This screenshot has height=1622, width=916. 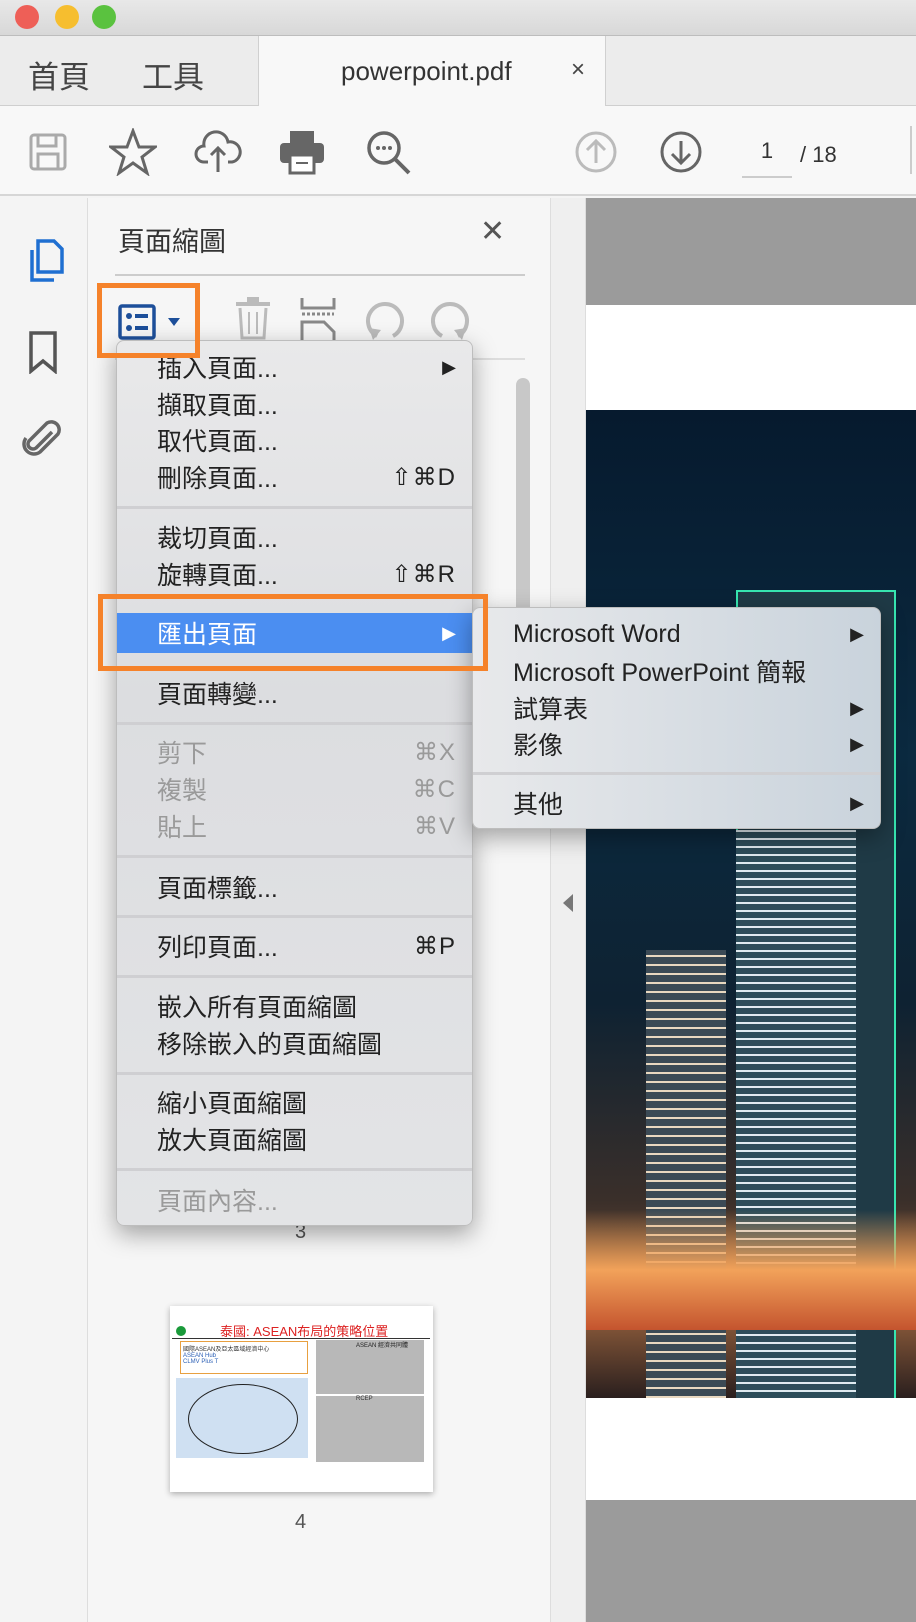 What do you see at coordinates (911, 150) in the screenshot?
I see `toolbar-divider` at bounding box center [911, 150].